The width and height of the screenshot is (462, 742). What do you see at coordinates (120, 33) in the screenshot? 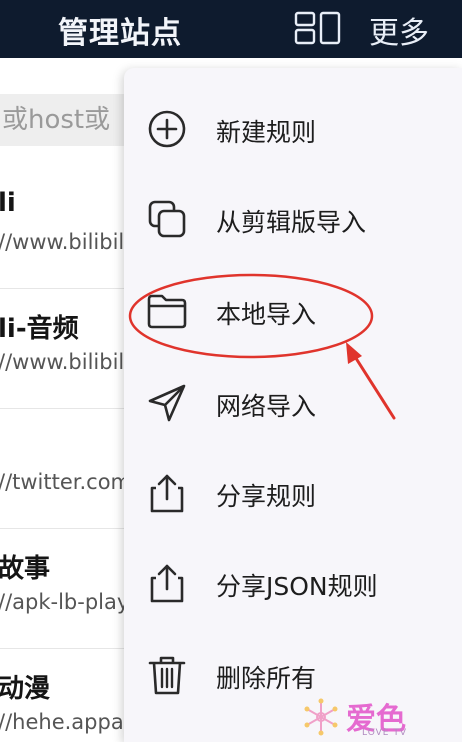
I see `page-title: 管理站点` at bounding box center [120, 33].